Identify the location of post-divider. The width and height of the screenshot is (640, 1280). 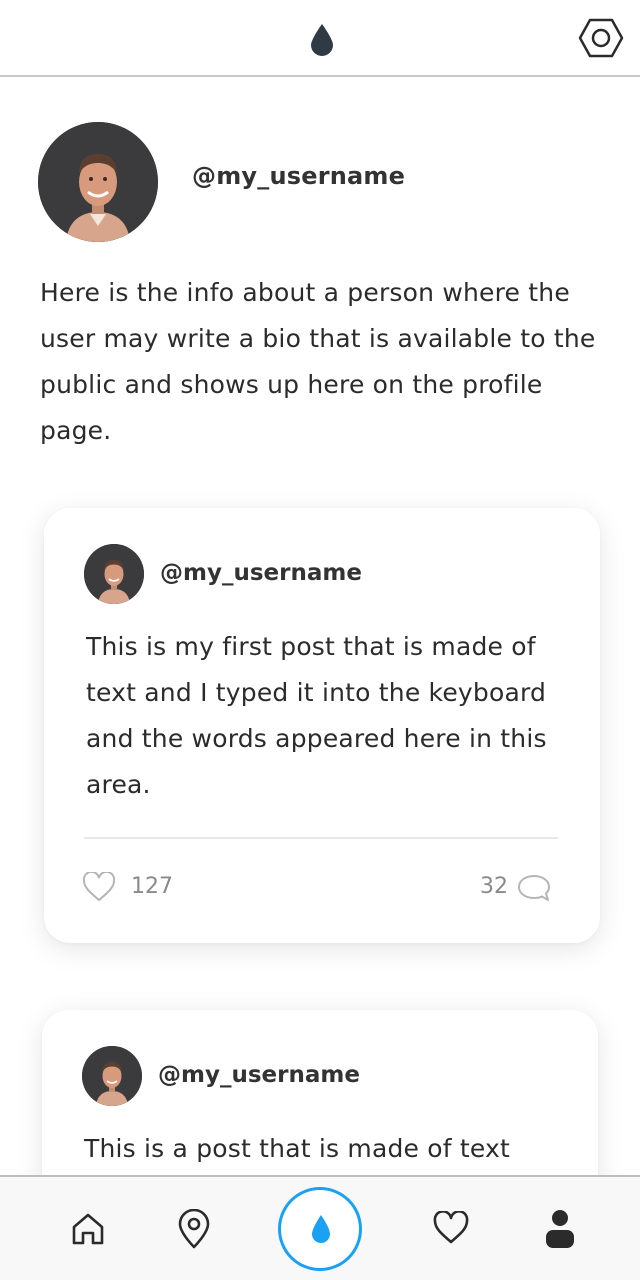
(321, 838).